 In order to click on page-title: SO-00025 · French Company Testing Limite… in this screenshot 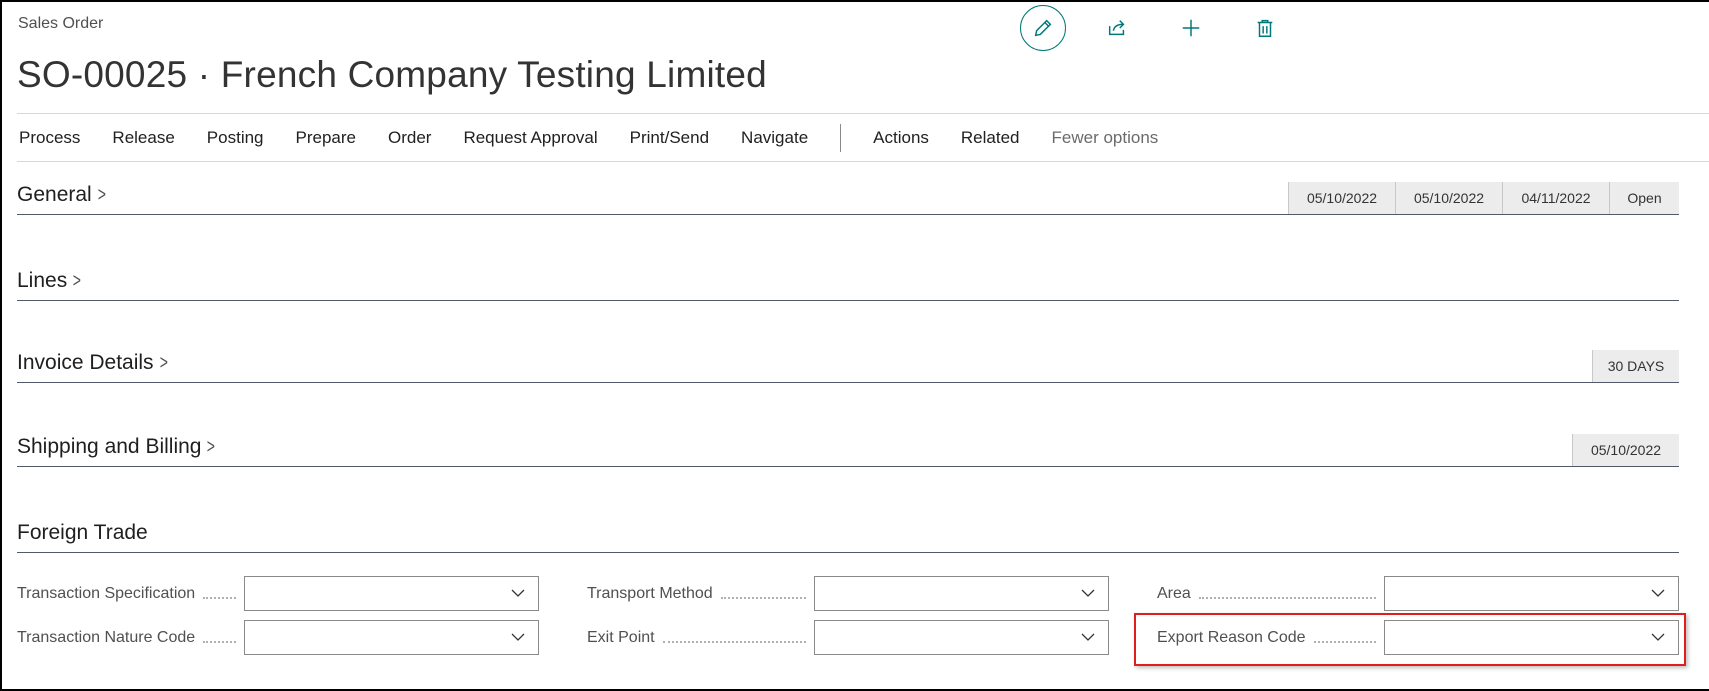, I will do `click(392, 74)`.